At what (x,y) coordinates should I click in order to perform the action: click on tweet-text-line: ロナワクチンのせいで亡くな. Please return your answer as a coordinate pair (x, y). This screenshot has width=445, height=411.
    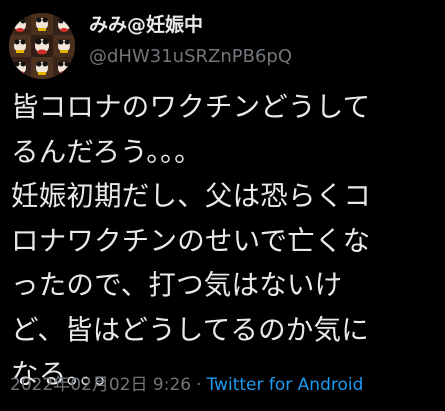
    Looking at the image, I should click on (191, 240).